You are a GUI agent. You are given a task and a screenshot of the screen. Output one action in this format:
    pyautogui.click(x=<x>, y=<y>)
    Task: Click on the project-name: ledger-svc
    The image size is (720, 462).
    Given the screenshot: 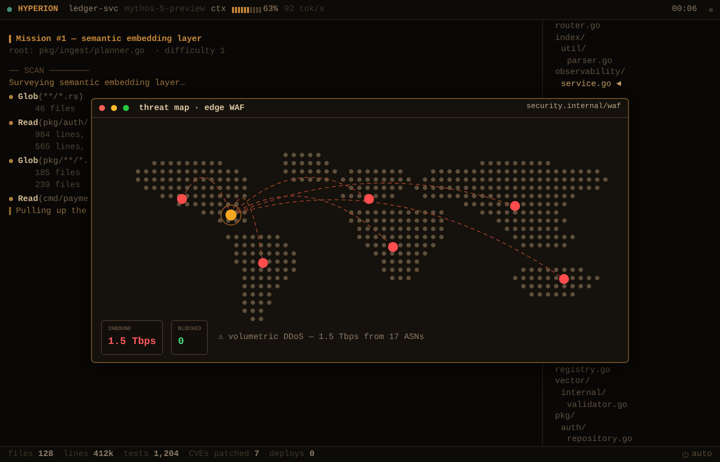 What is the action you would take?
    pyautogui.click(x=93, y=9)
    